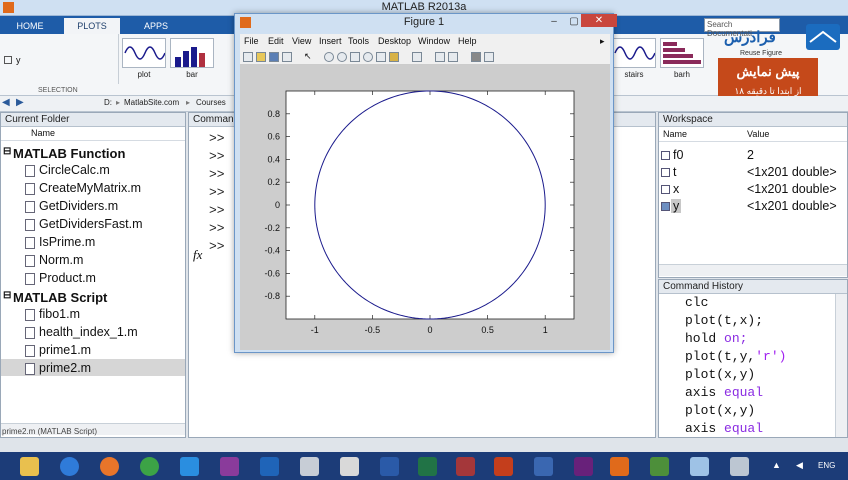 The height and width of the screenshot is (480, 848). Describe the element at coordinates (826, 465) in the screenshot. I see `language-indicator: ENG` at that location.